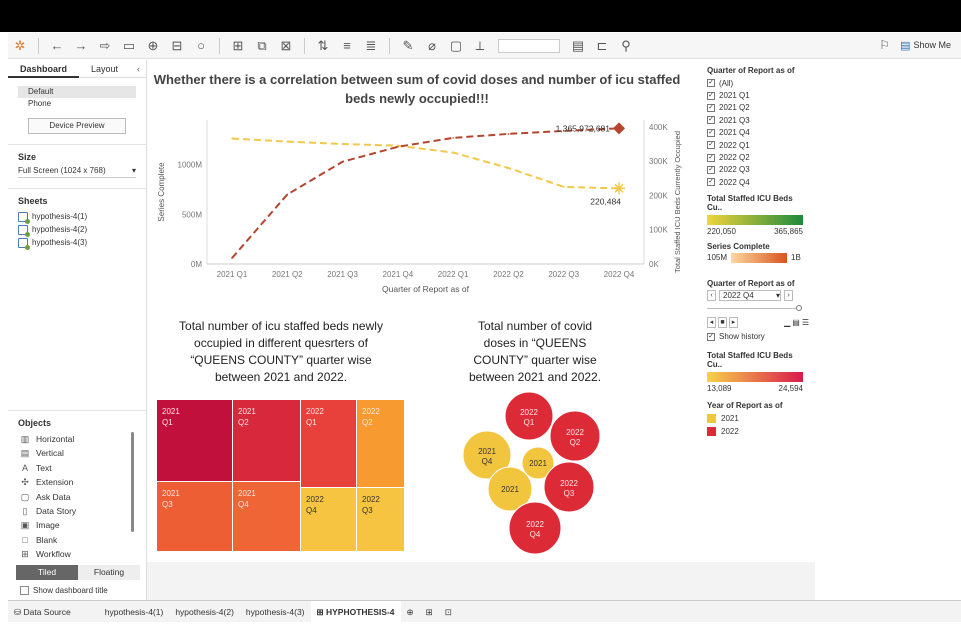 The width and height of the screenshot is (961, 627). What do you see at coordinates (138, 69) in the screenshot?
I see `collapse-pane-icon: ‹` at bounding box center [138, 69].